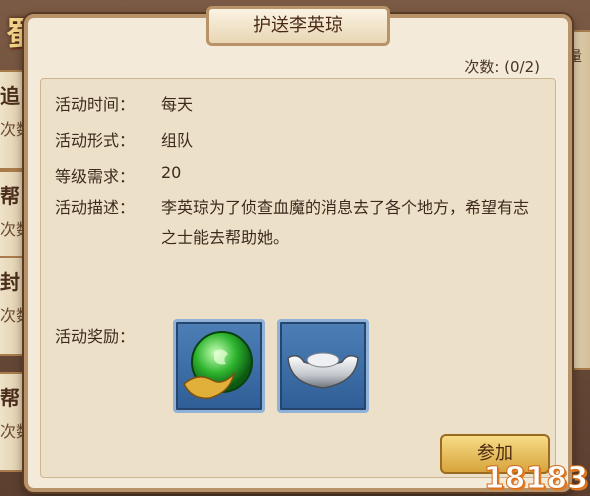 This screenshot has height=496, width=590. I want to click on attempt-count: 次数: (0/2), so click(502, 67).